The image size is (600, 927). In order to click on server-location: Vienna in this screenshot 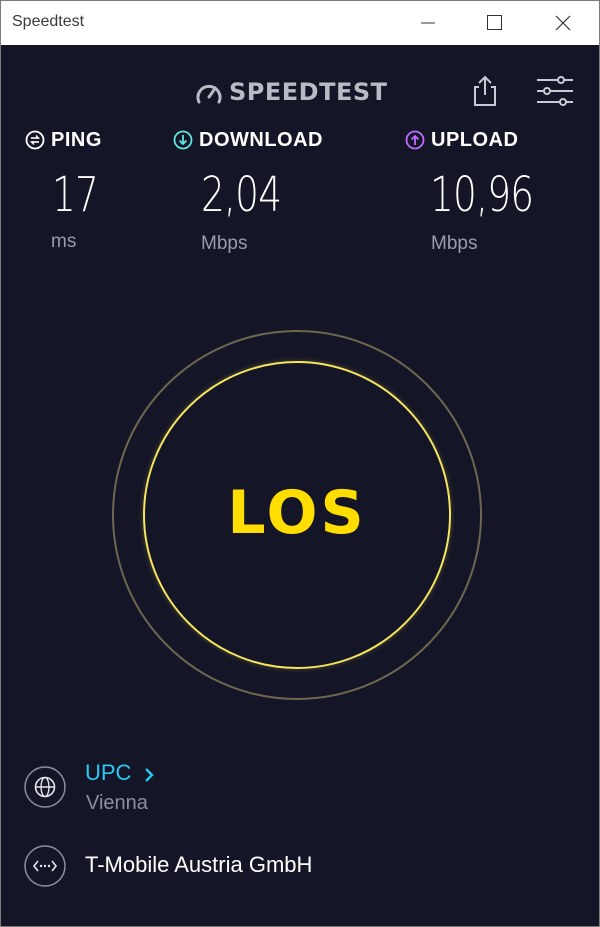, I will do `click(117, 803)`.